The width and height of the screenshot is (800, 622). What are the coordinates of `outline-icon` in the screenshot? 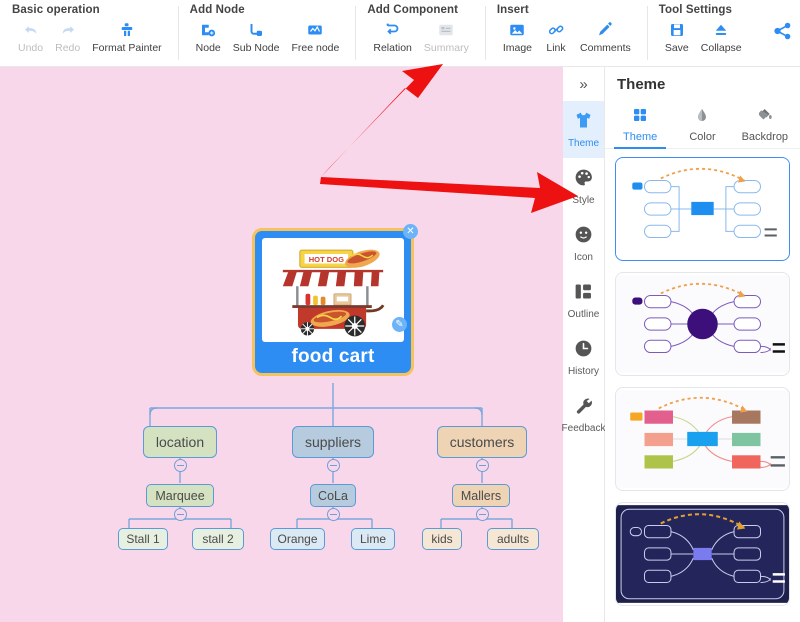 It's located at (583, 294).